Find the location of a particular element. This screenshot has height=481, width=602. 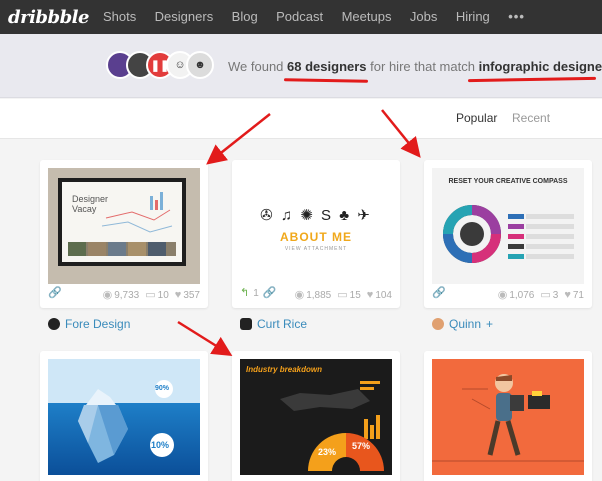

tab-popular: Popular is located at coordinates (476, 118).